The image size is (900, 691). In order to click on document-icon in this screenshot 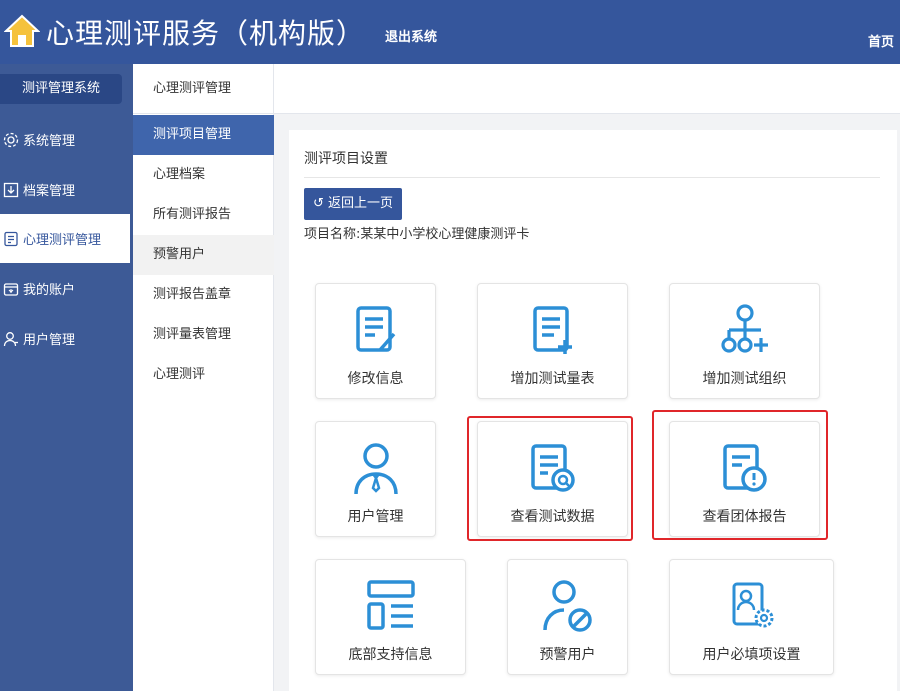, I will do `click(11, 238)`.